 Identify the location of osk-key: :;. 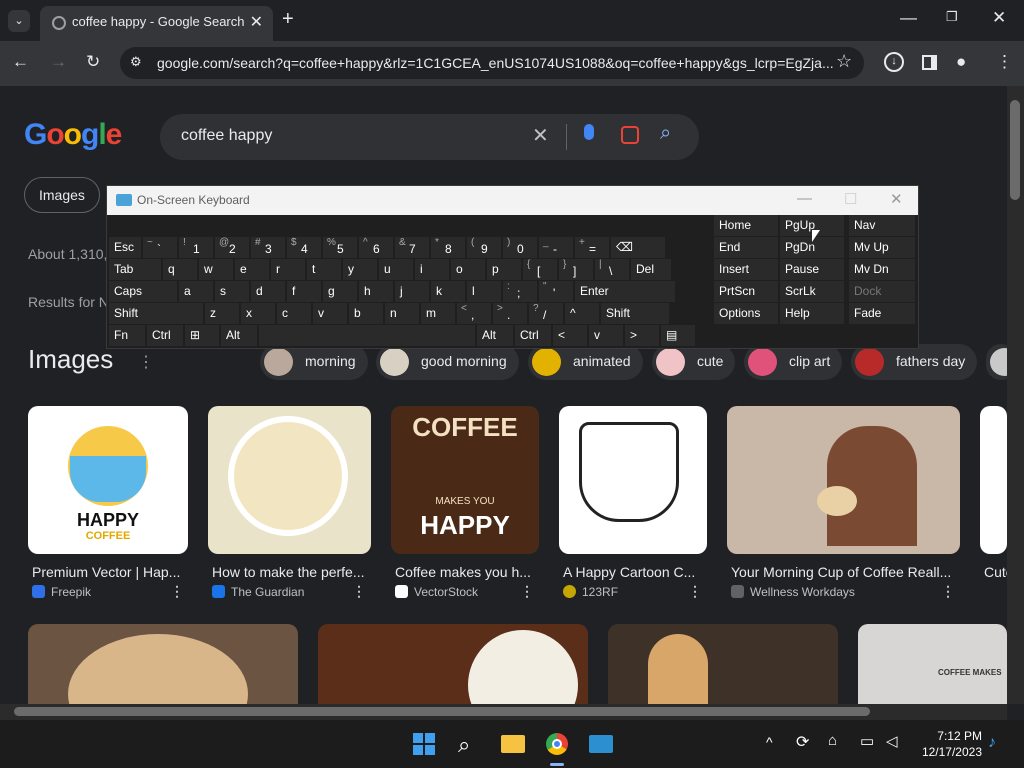
(520, 291).